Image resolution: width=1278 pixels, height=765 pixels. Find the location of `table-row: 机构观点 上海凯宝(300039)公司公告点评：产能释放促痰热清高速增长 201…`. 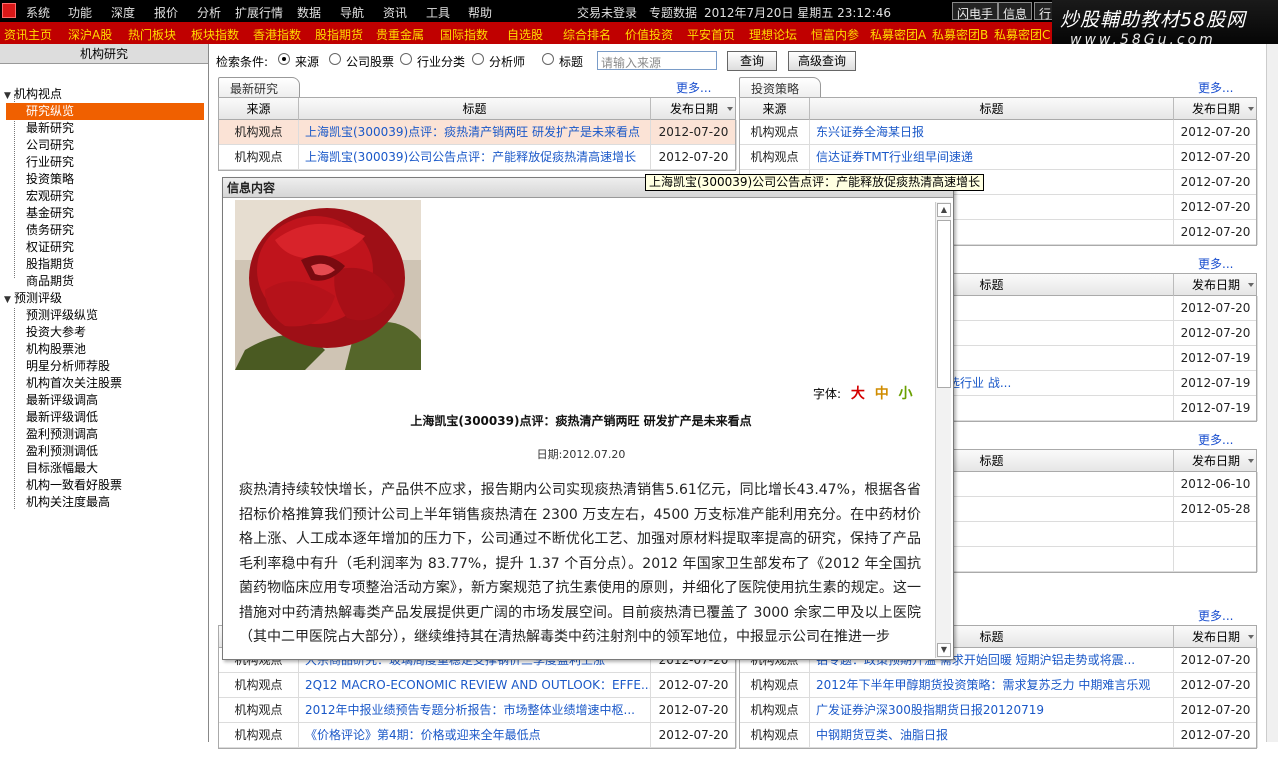

table-row: 机构观点 上海凯宝(300039)公司公告点评：产能释放促痰热清高速增长 201… is located at coordinates (478, 157).